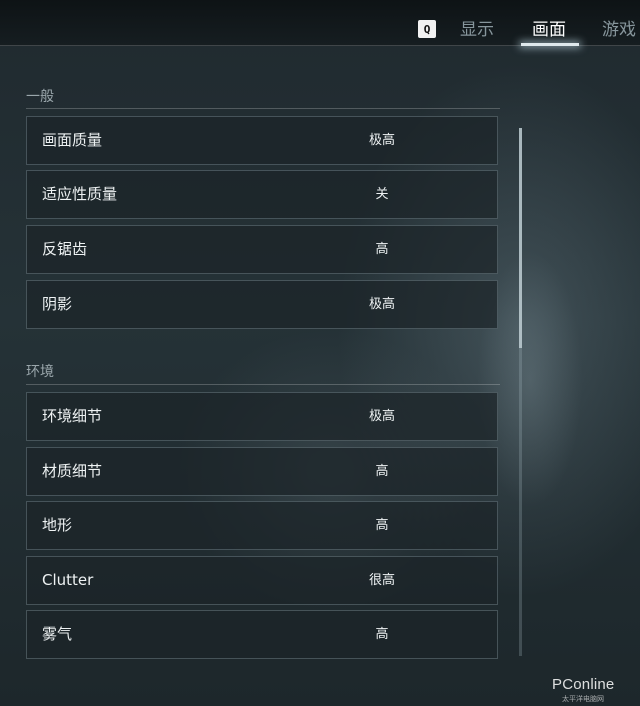  I want to click on q-key-hint: Q, so click(427, 29).